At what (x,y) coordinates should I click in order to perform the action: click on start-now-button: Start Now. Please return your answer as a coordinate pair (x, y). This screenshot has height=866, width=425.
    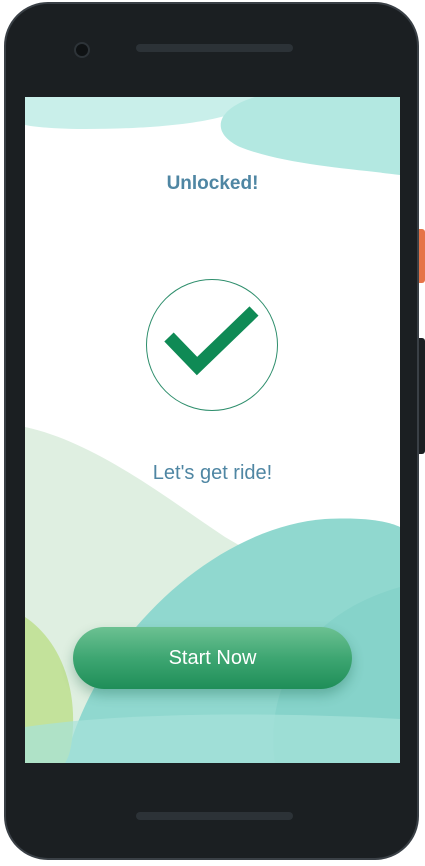
    Looking at the image, I should click on (212, 658).